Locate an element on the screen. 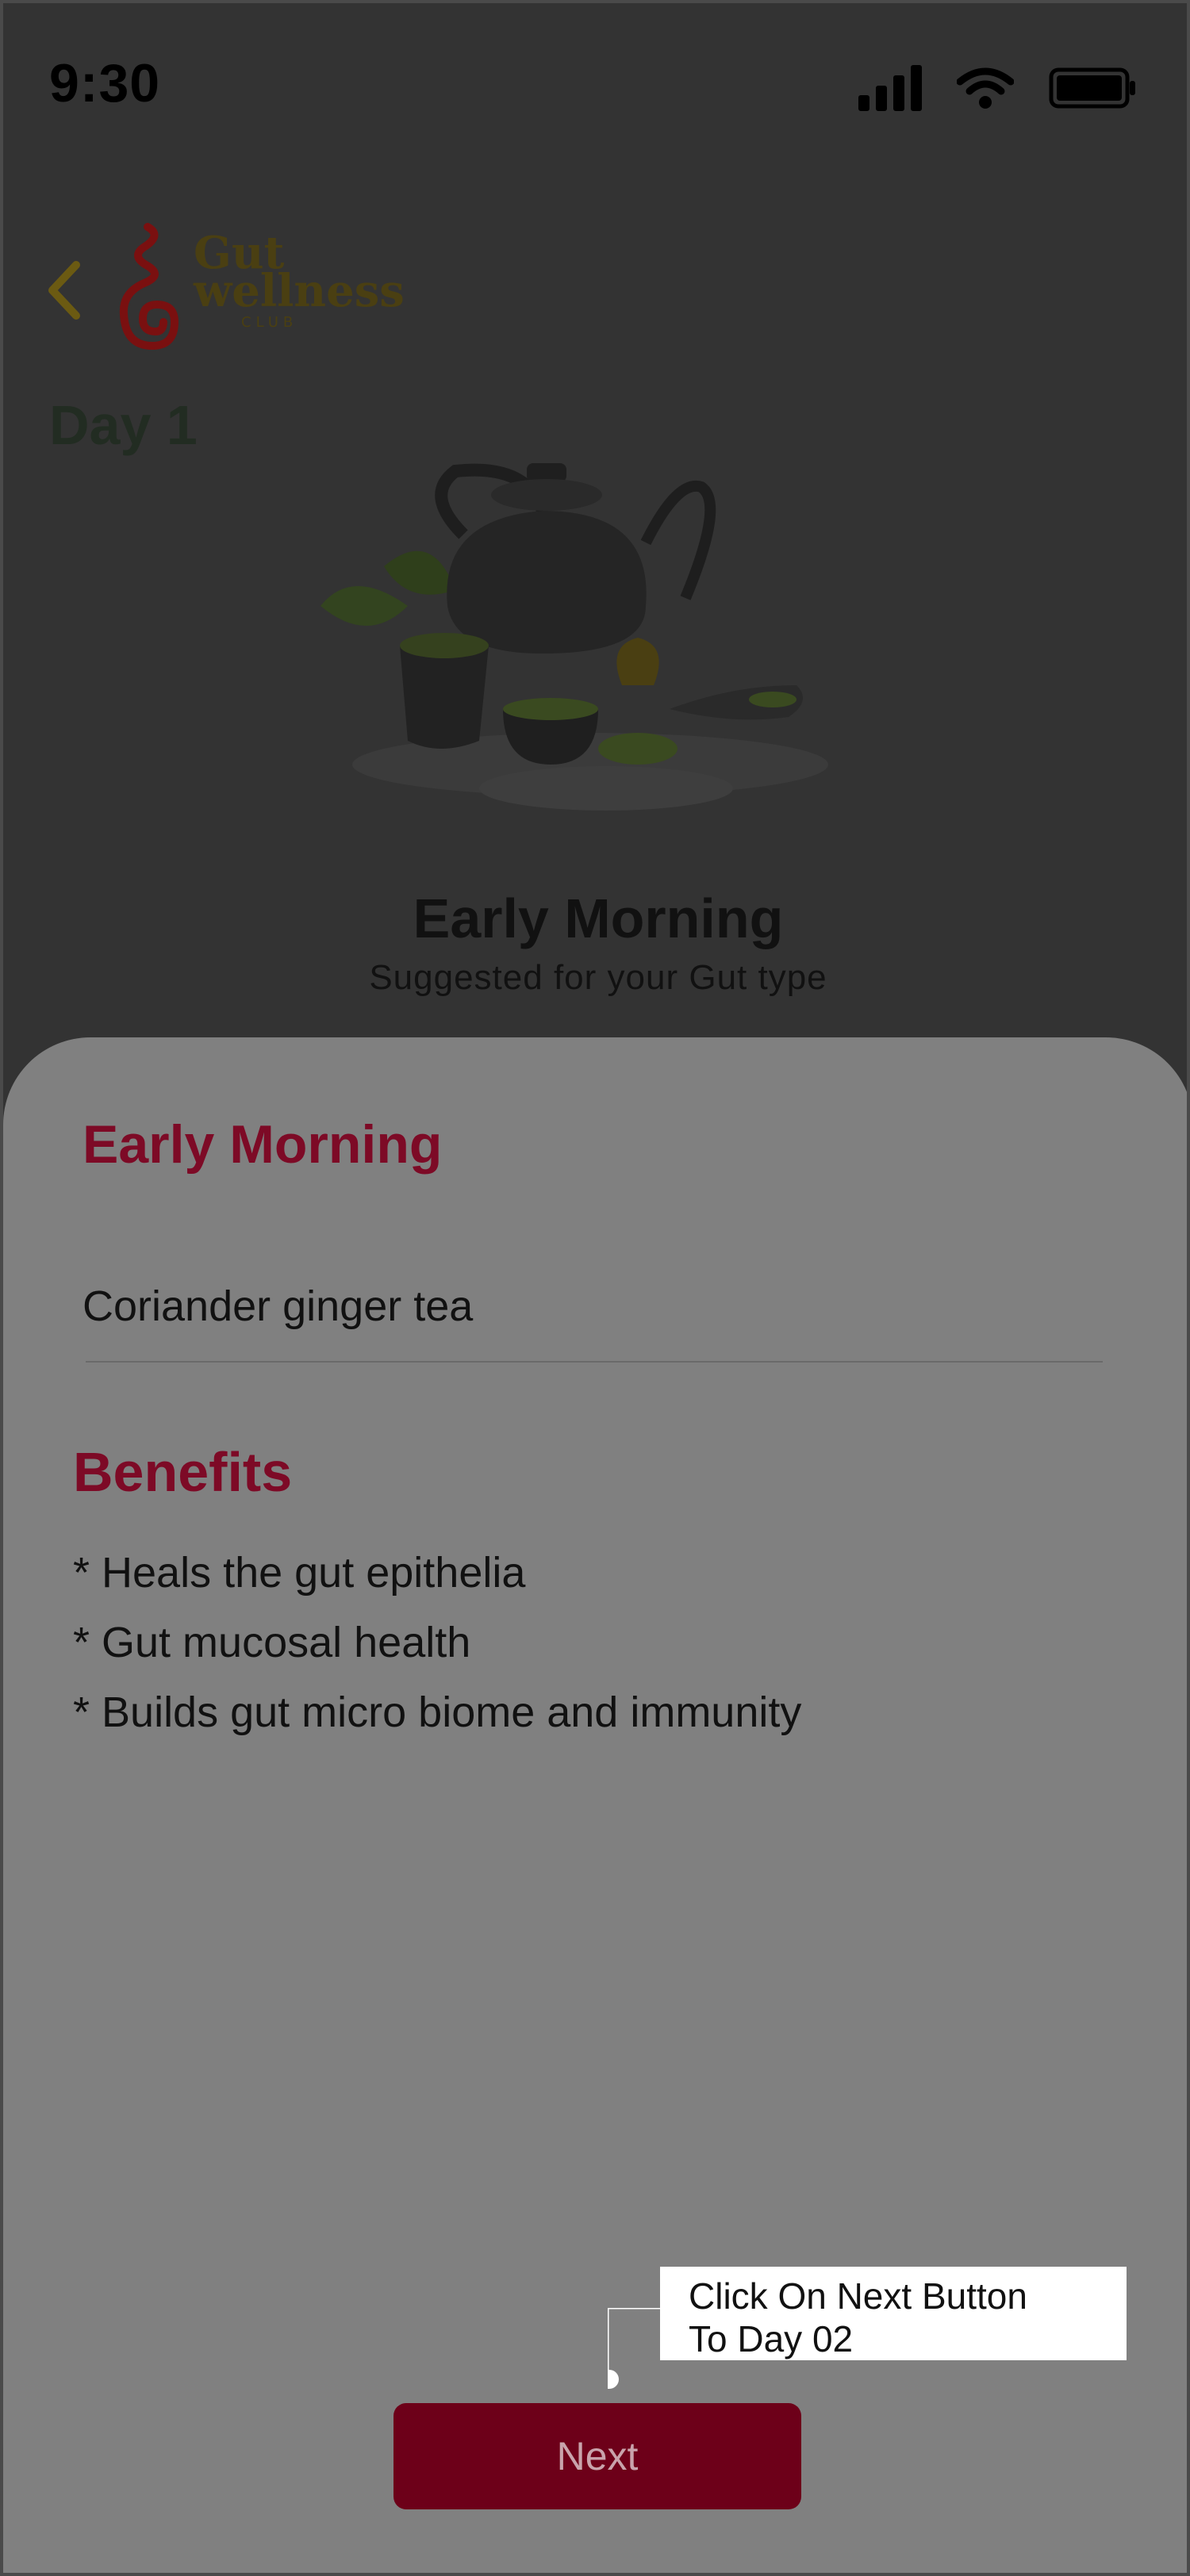 The image size is (1190, 2576). teapot-illustration is located at coordinates (574, 637).